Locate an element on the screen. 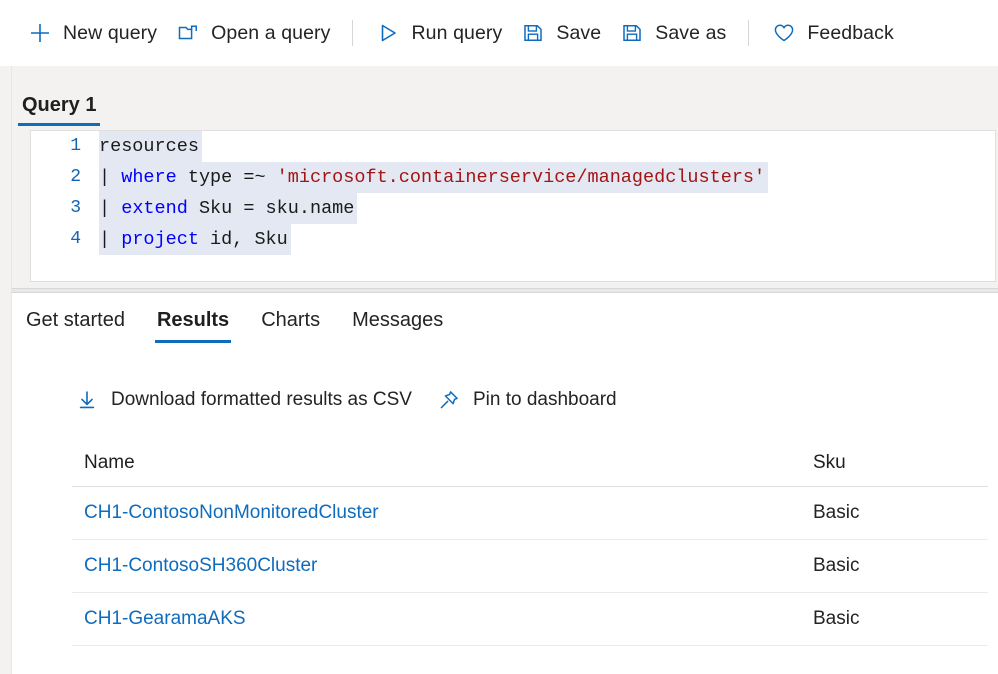 The image size is (998, 674). cell-name: CH1-ContosoNonMonitoredCluster is located at coordinates (436, 513).